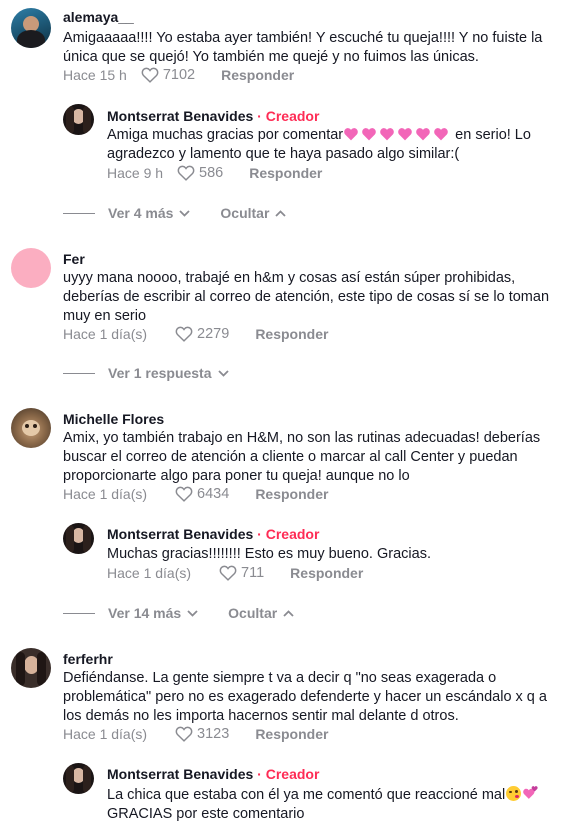  I want to click on replies-toggle-row: Ver 1 respuesta, so click(146, 373).